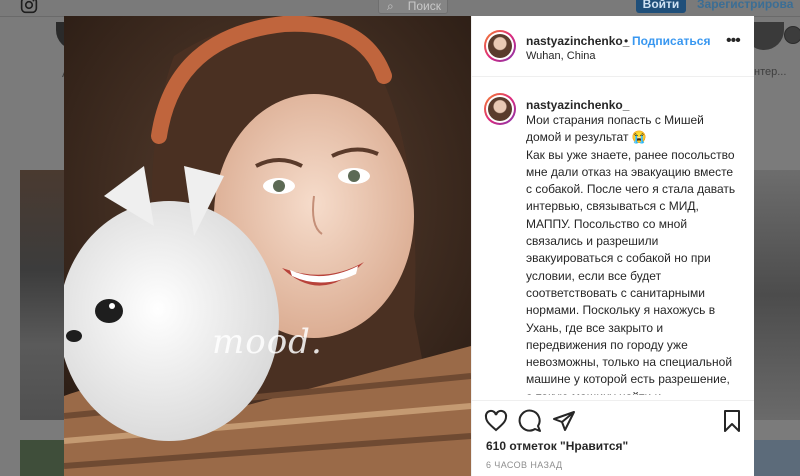 The image size is (800, 476). Describe the element at coordinates (777, 295) in the screenshot. I see `background-thumbnail-right` at that location.